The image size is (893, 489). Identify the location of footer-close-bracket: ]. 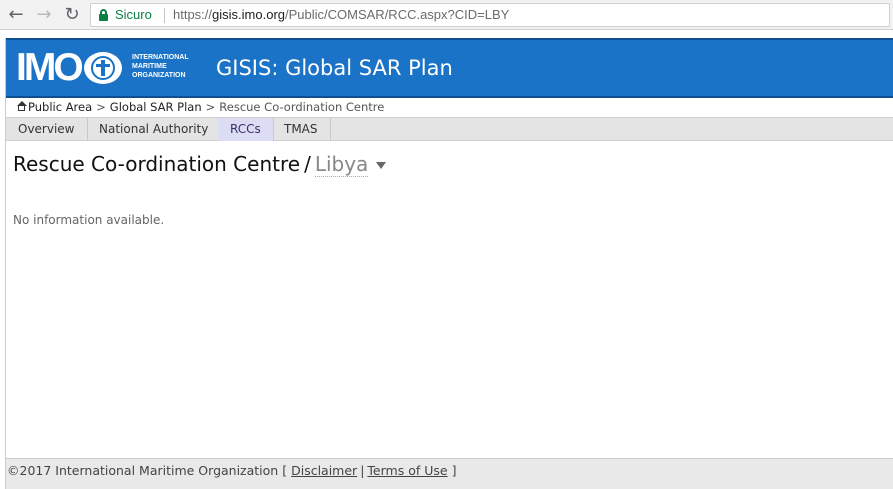
(454, 470).